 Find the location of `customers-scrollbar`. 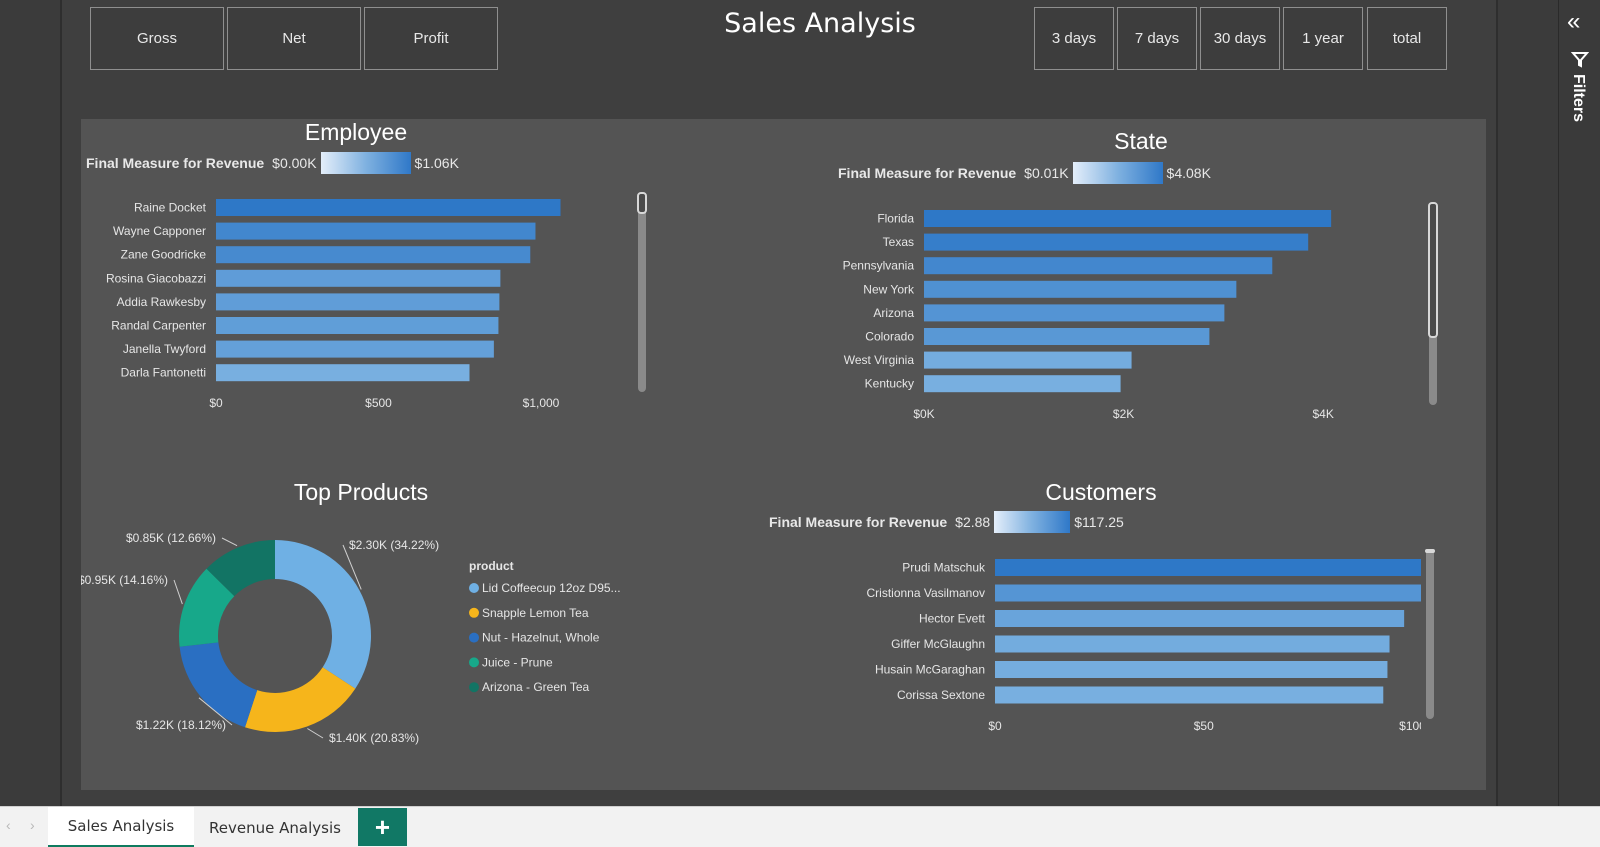

customers-scrollbar is located at coordinates (1430, 634).